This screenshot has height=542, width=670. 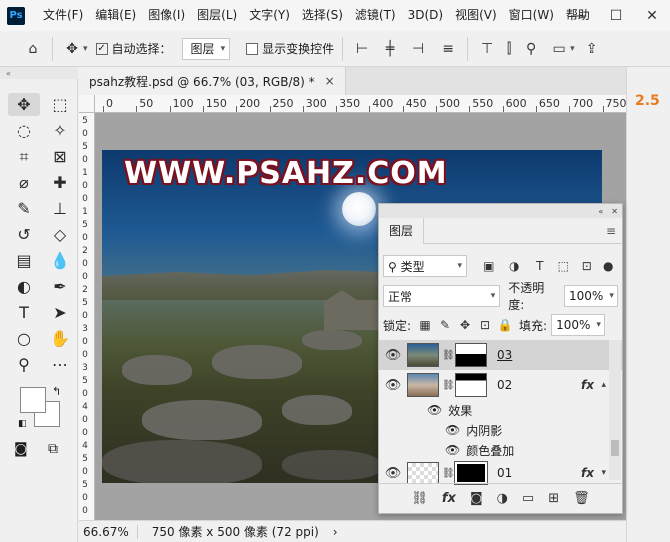 What do you see at coordinates (614, 211) in the screenshot?
I see `close-panel-icon: ✕` at bounding box center [614, 211].